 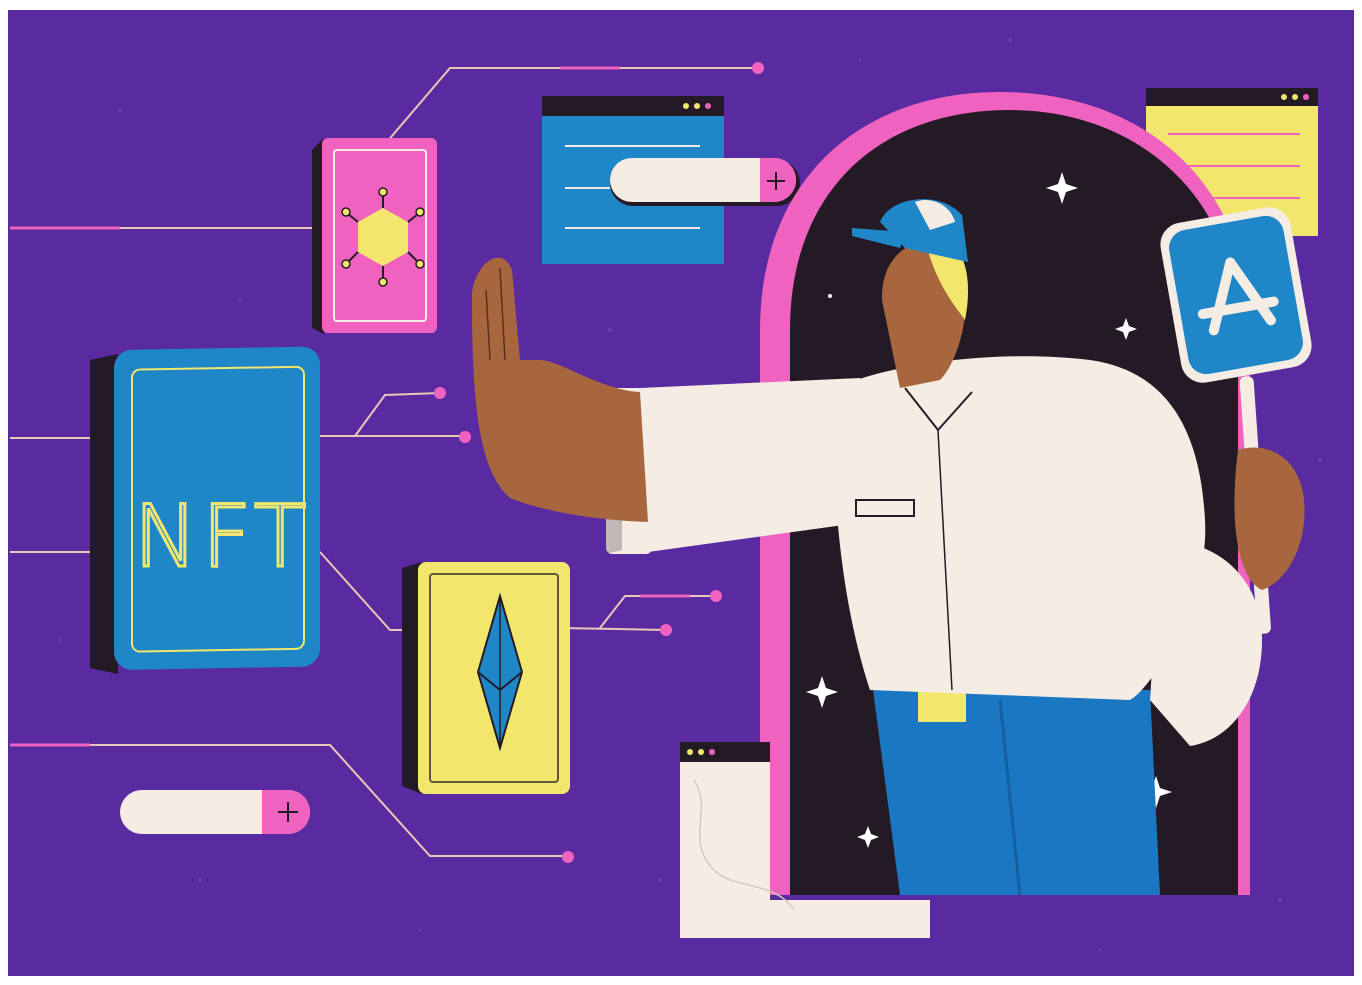 I want to click on app-store-icon, so click(x=1236, y=295).